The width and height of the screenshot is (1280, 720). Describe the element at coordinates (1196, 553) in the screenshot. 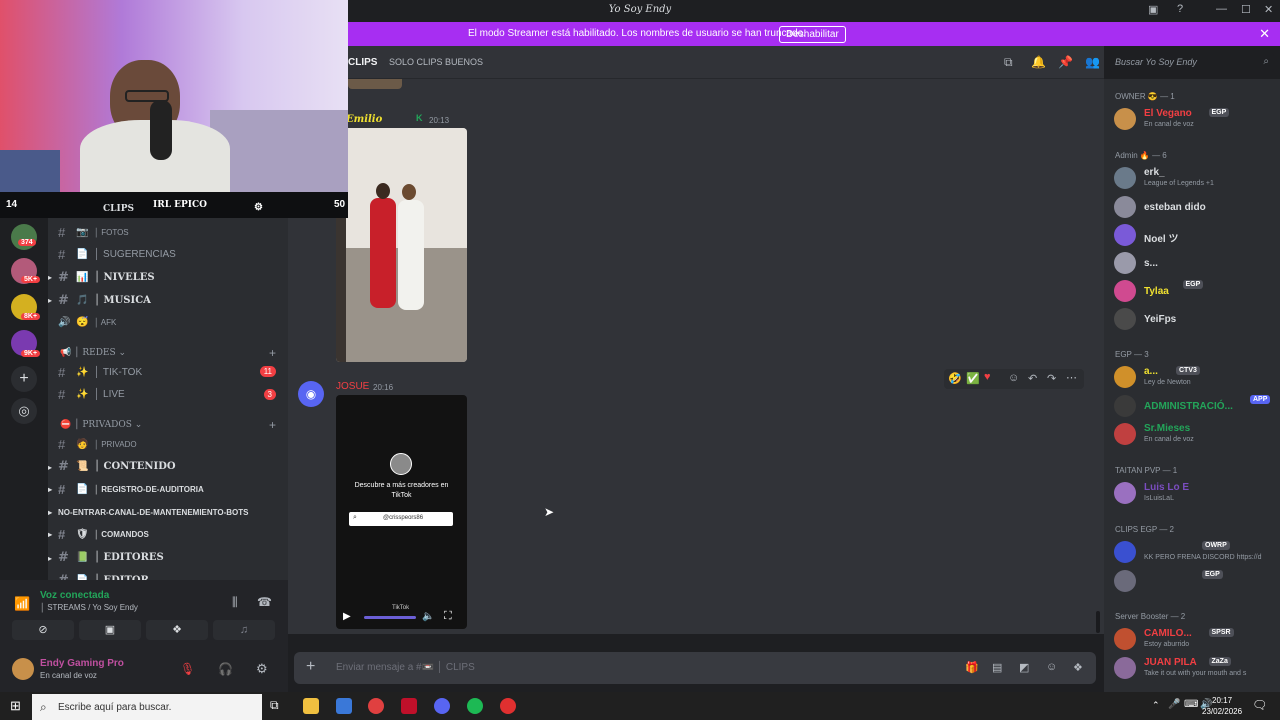

I see `member-item: OWRP KK PERO FRENA DISCORD https://d` at that location.